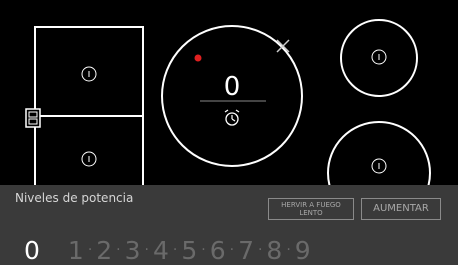 The width and height of the screenshot is (458, 265). I want to click on power-level-7: 7, so click(246, 250).